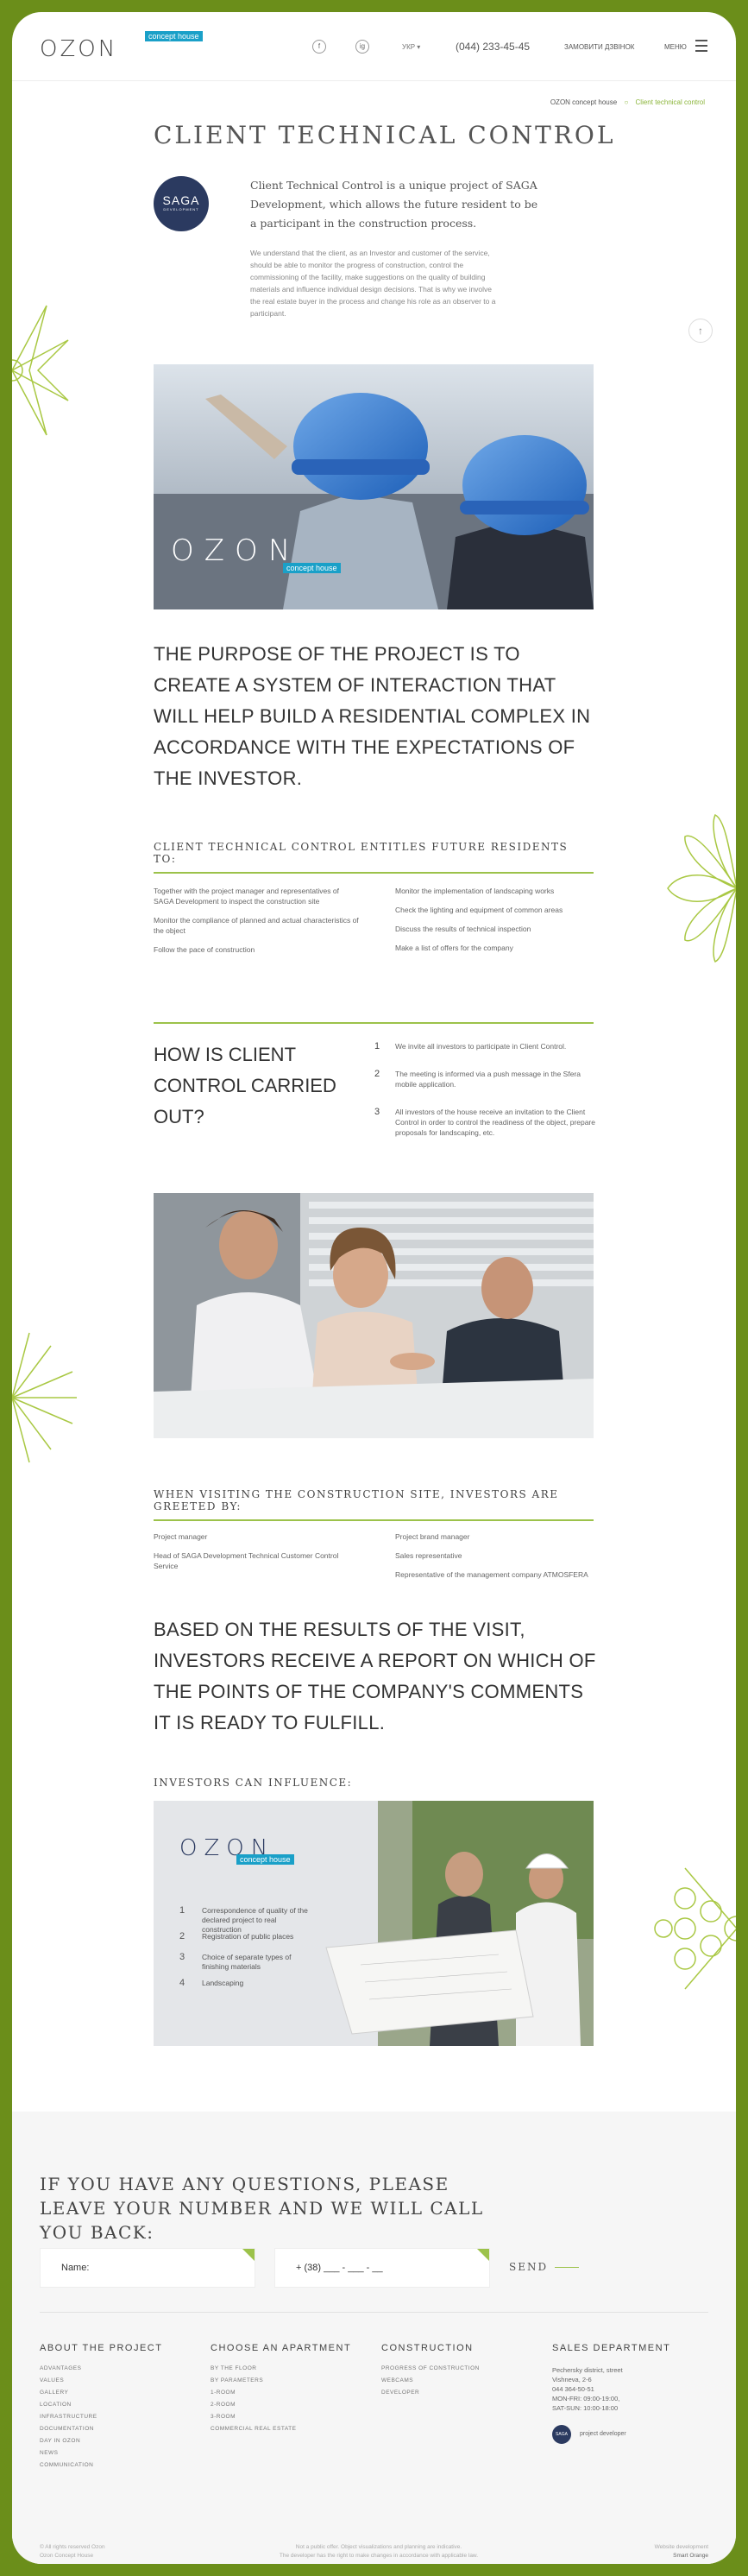  What do you see at coordinates (463, 2393) in the screenshot?
I see `footer-link: DEVELOPER` at bounding box center [463, 2393].